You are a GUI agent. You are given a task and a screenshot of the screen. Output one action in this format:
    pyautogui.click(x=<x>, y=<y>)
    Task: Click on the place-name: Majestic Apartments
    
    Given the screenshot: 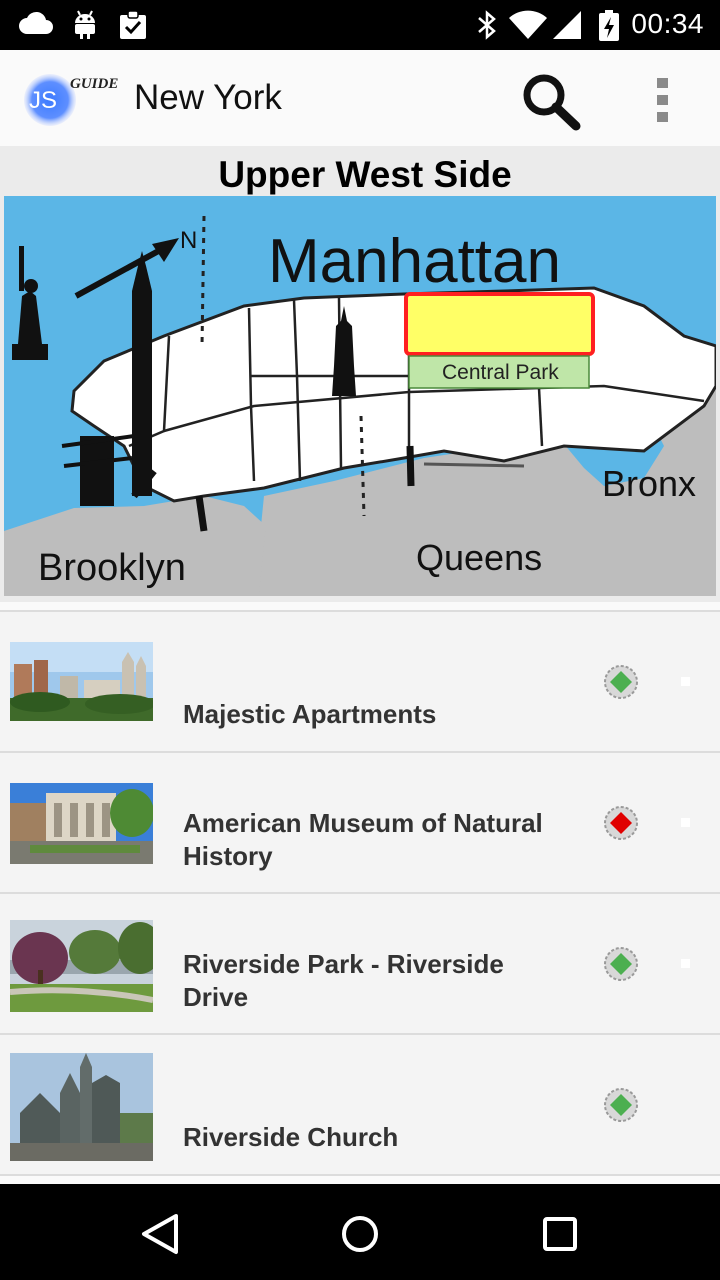 What is the action you would take?
    pyautogui.click(x=310, y=714)
    